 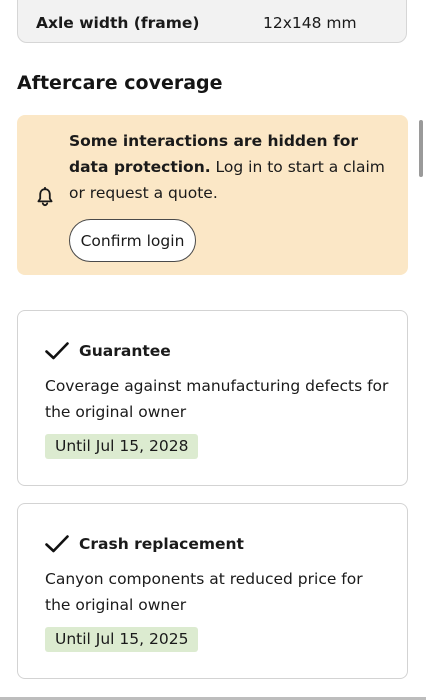 I want to click on coverage-title: Crash replacement, so click(x=161, y=544).